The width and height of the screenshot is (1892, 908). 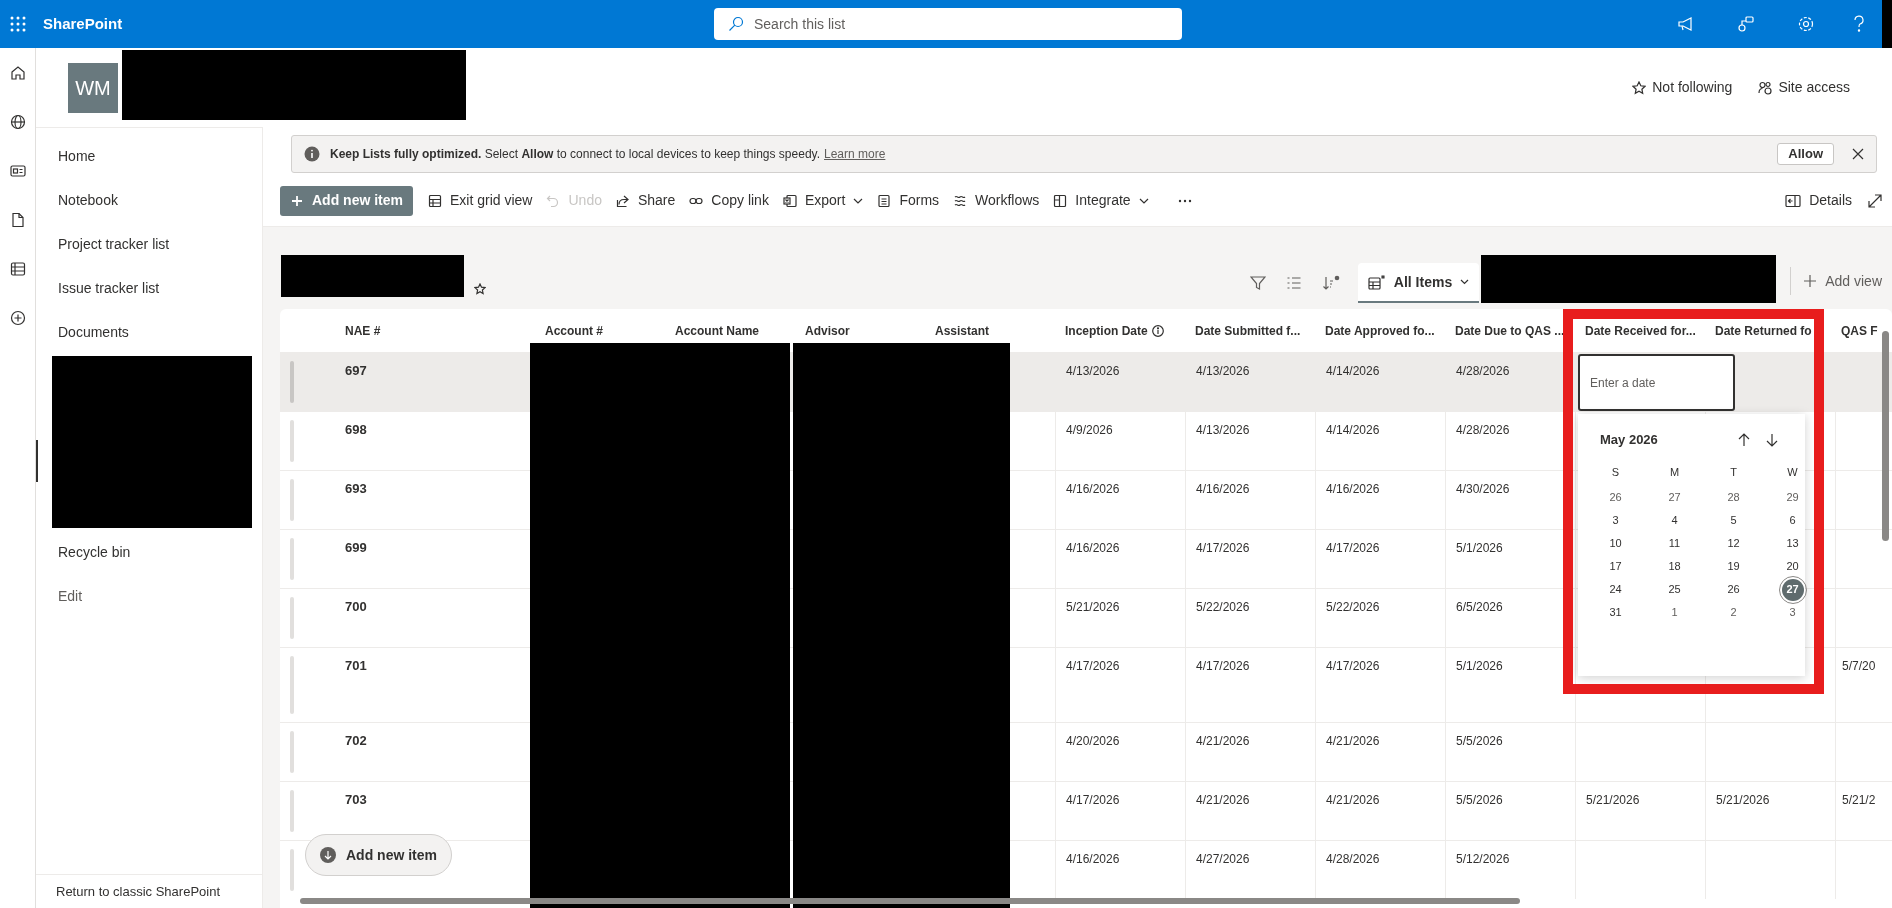 I want to click on waves-icon, so click(x=960, y=200).